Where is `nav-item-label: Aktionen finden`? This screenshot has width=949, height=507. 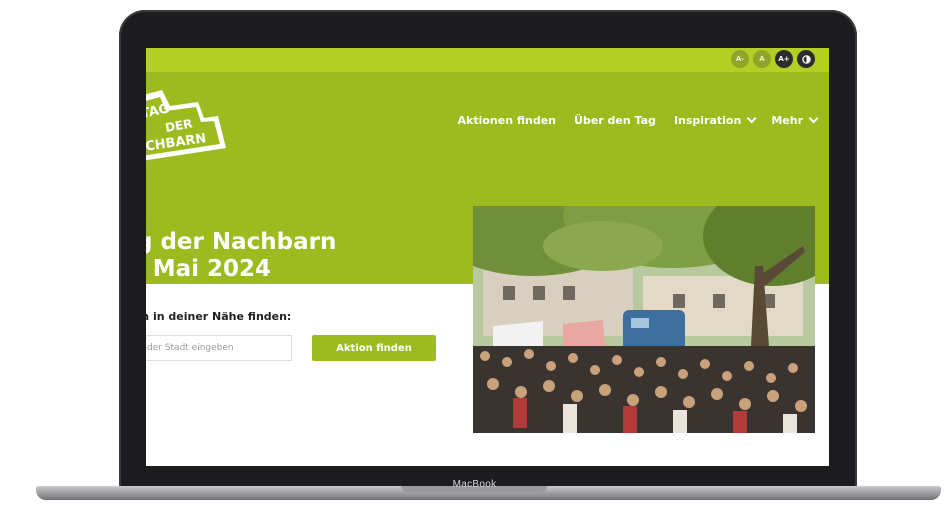 nav-item-label: Aktionen finden is located at coordinates (507, 120).